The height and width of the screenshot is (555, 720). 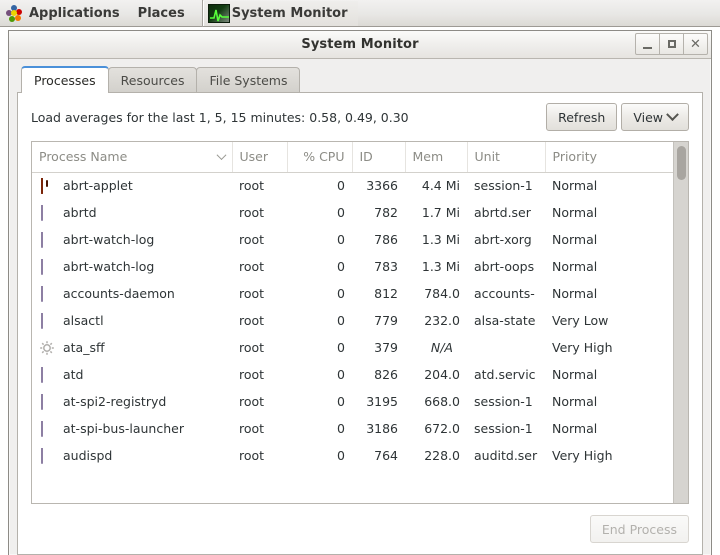 What do you see at coordinates (132, 428) in the screenshot?
I see `cell-process-name: at-spi-bus-launcher` at bounding box center [132, 428].